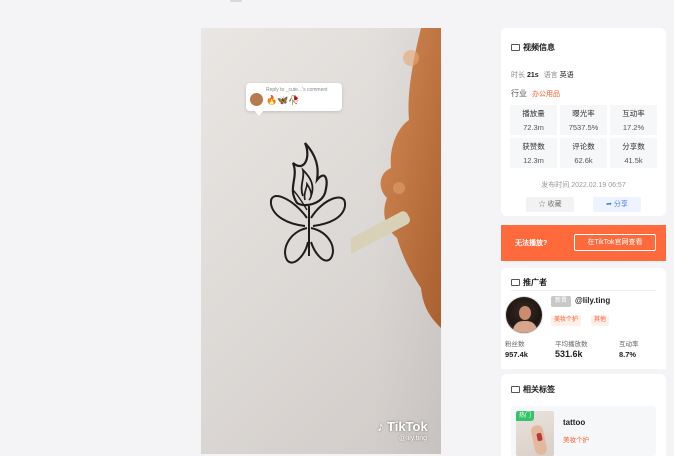  Describe the element at coordinates (525, 416) in the screenshot. I see `hot-badge: 热门` at that location.